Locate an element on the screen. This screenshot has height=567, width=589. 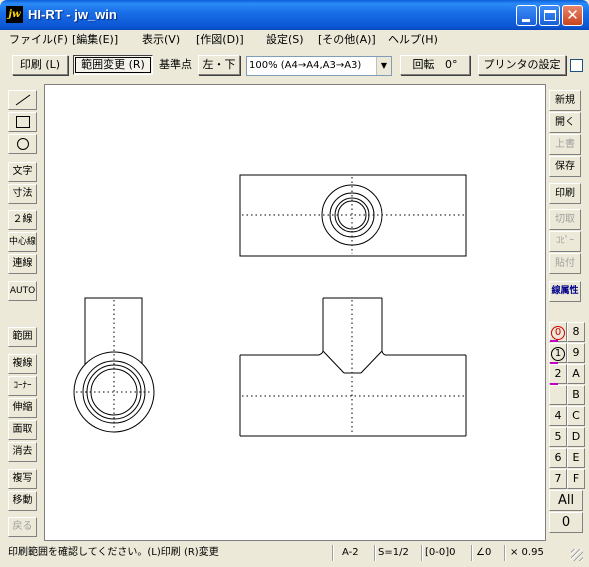
layer-button-b: B is located at coordinates (576, 395).